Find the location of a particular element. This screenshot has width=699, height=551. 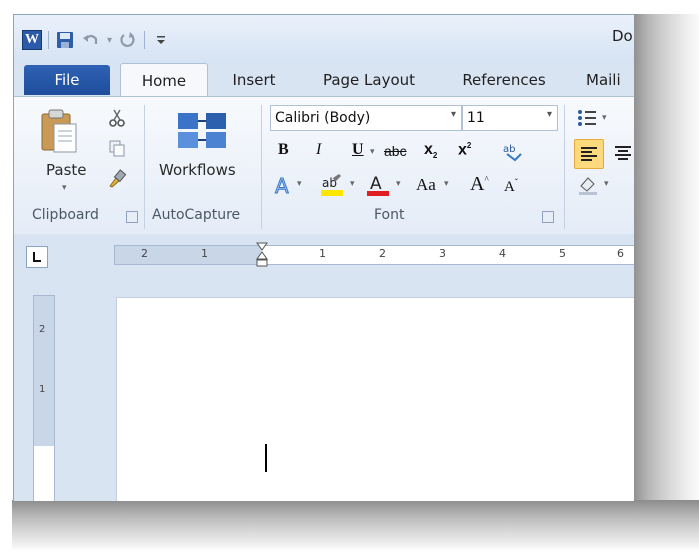

align-center-icon is located at coordinates (623, 153).